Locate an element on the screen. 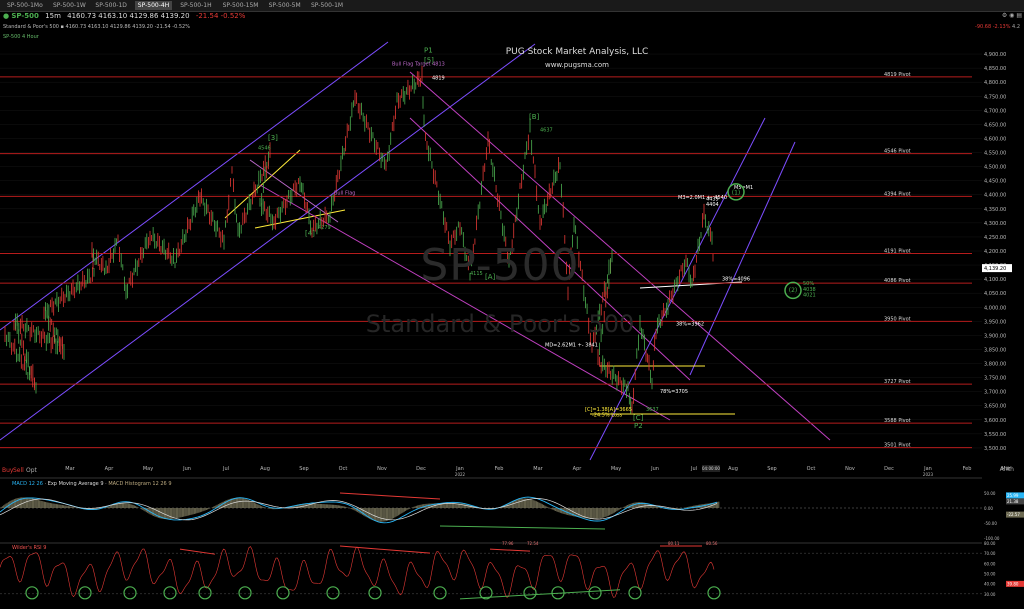 The width and height of the screenshot is (1024, 609). date-badge-label: 04:00:00 is located at coordinates (711, 468).